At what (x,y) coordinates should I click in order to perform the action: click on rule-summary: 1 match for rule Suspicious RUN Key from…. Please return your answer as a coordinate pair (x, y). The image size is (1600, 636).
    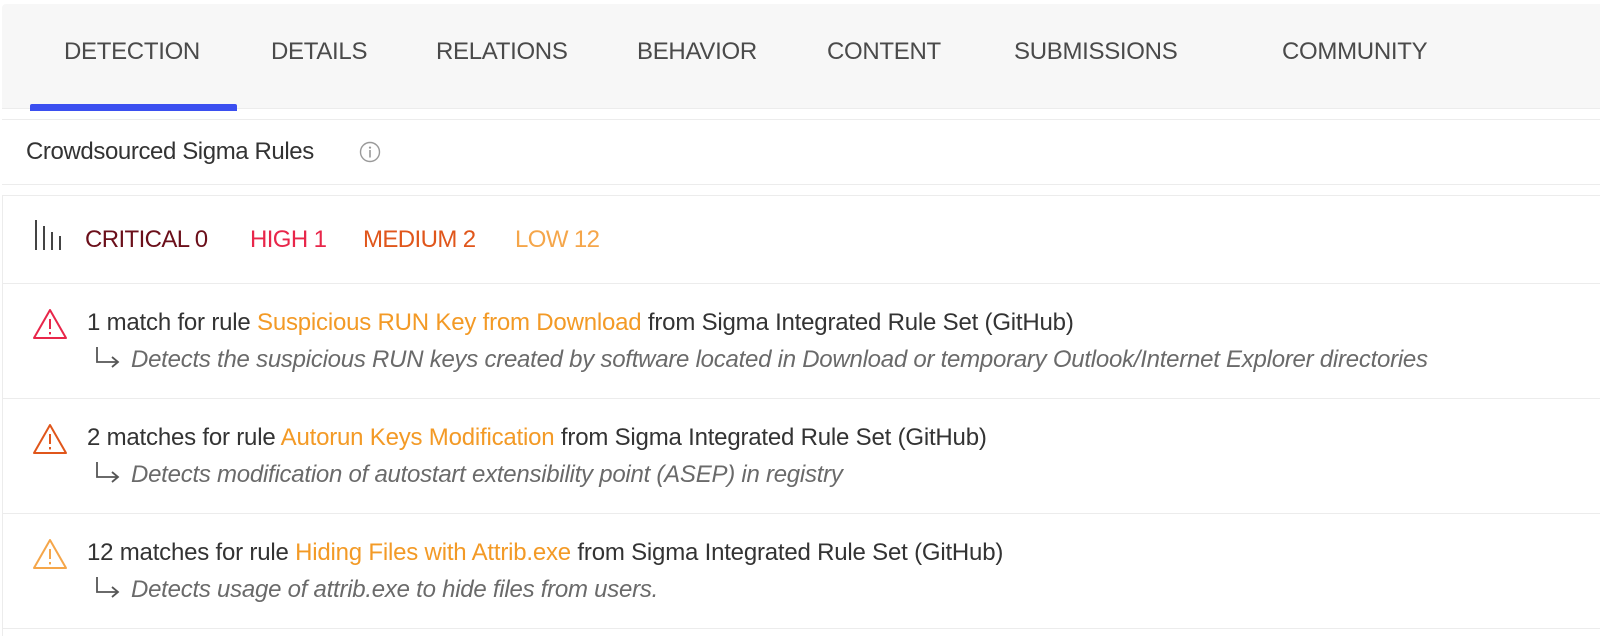
    Looking at the image, I should click on (580, 323).